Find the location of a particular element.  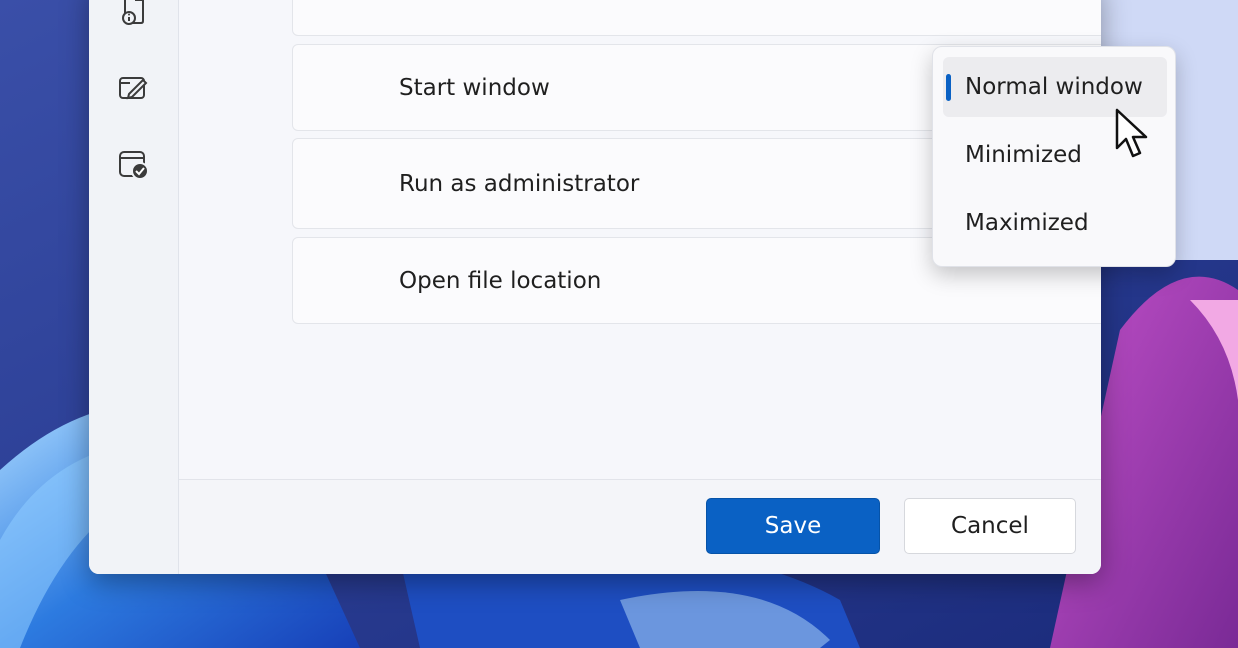

sidebar is located at coordinates (134, 287).